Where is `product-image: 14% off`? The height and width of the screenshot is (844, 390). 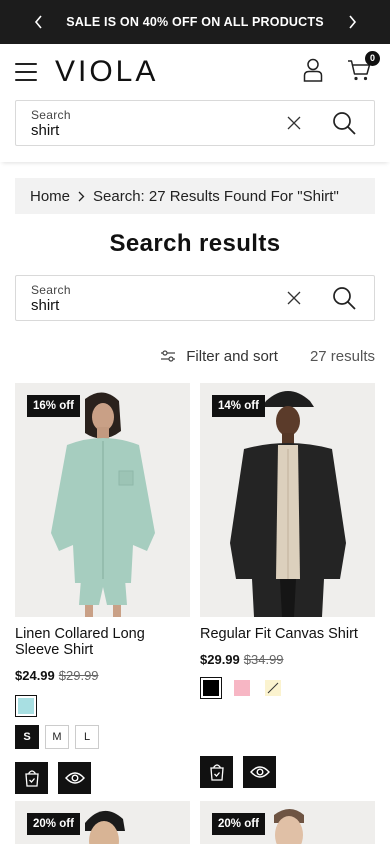 product-image: 14% off is located at coordinates (287, 500).